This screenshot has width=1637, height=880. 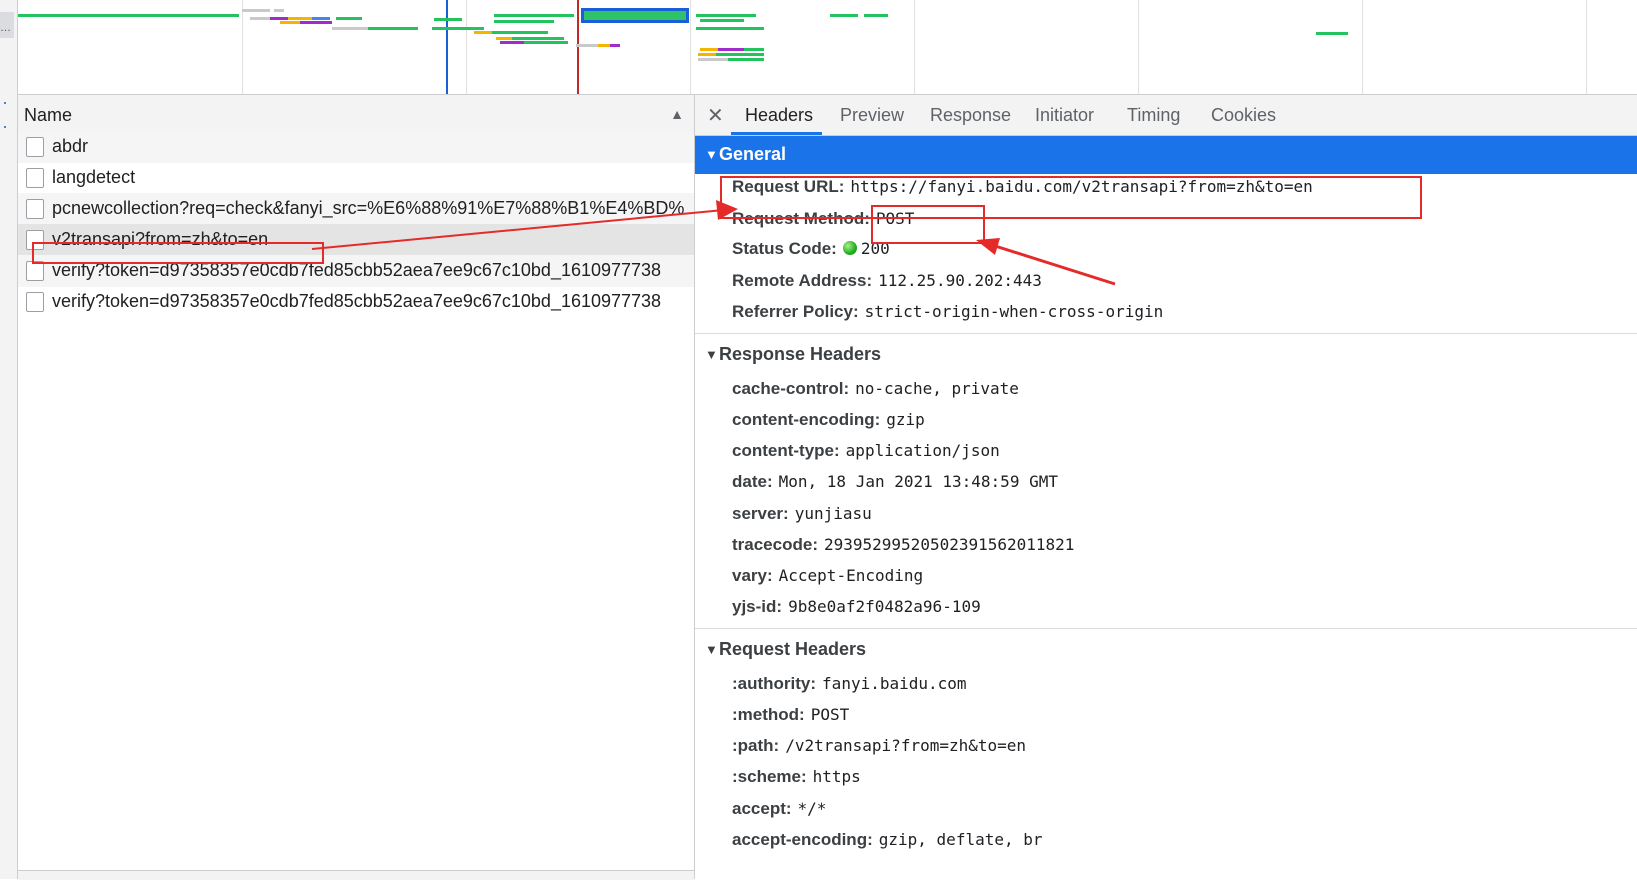 I want to click on triangle-up-icon: ▲, so click(x=677, y=114).